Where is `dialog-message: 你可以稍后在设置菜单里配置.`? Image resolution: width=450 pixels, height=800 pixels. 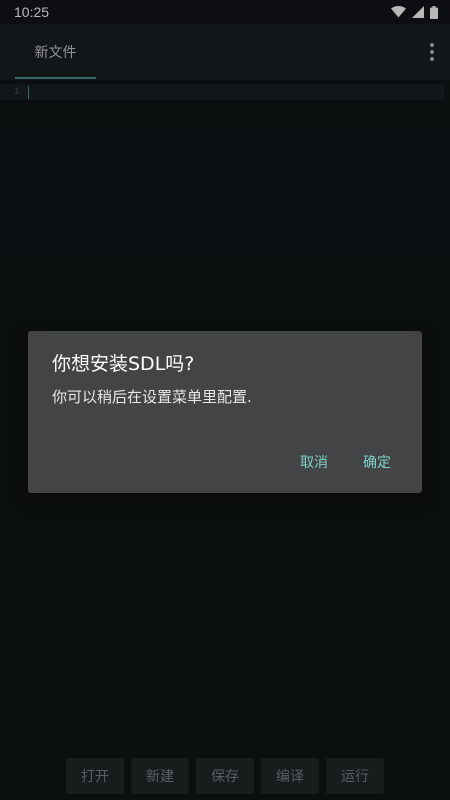
dialog-message: 你可以稍后在设置菜单里配置. is located at coordinates (152, 397).